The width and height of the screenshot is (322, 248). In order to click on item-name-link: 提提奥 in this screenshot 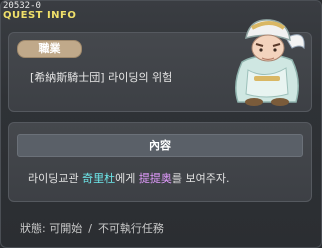, I will do `click(155, 178)`.